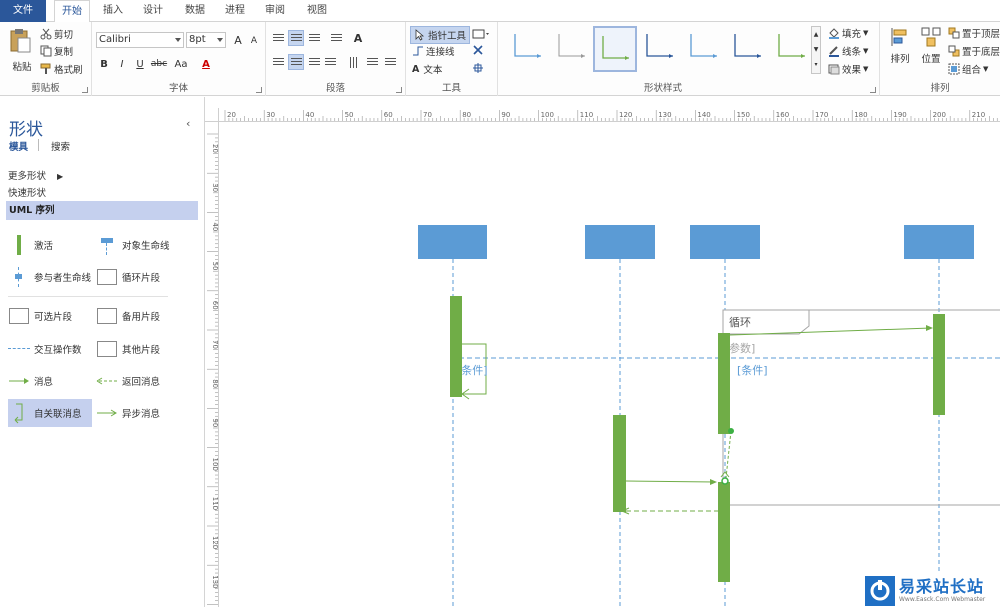 Image resolution: width=1000 pixels, height=607 pixels. I want to click on bullets-button, so click(336, 38).